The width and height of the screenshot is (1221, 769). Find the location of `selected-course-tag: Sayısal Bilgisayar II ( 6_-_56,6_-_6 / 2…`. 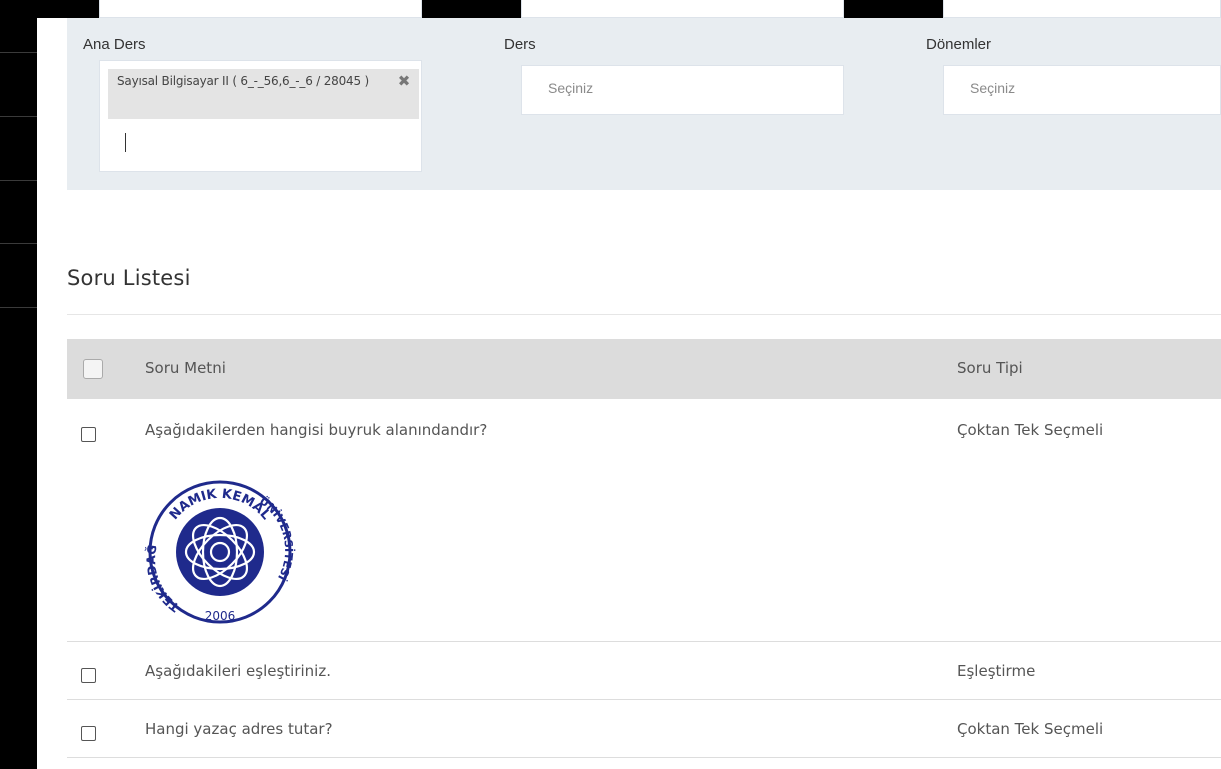

selected-course-tag: Sayısal Bilgisayar II ( 6_-_56,6_-_6 / 2… is located at coordinates (263, 94).